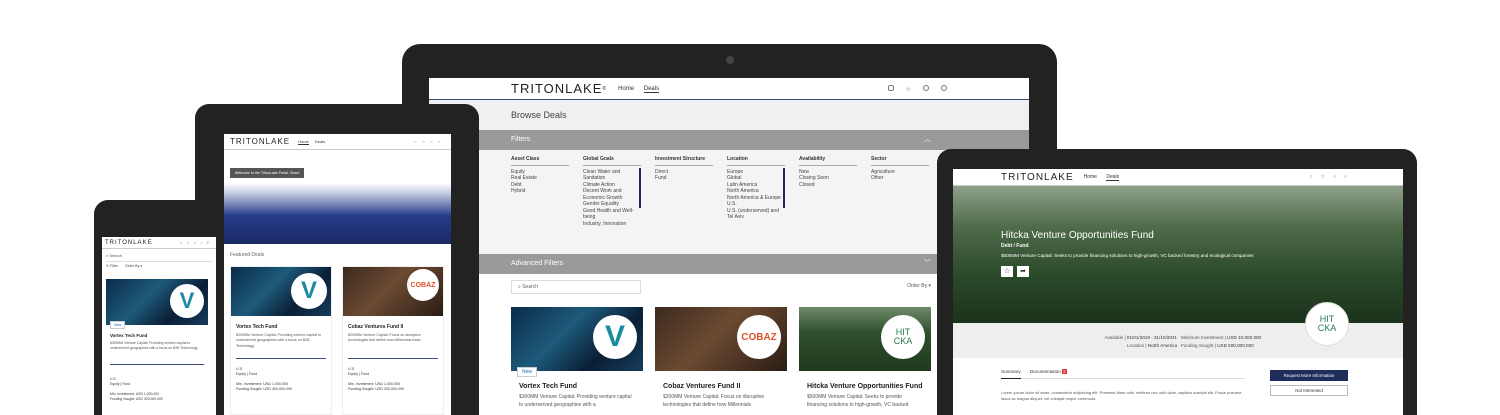 This screenshot has height=415, width=1500. Describe the element at coordinates (281, 291) in the screenshot. I see `card-image: V` at that location.